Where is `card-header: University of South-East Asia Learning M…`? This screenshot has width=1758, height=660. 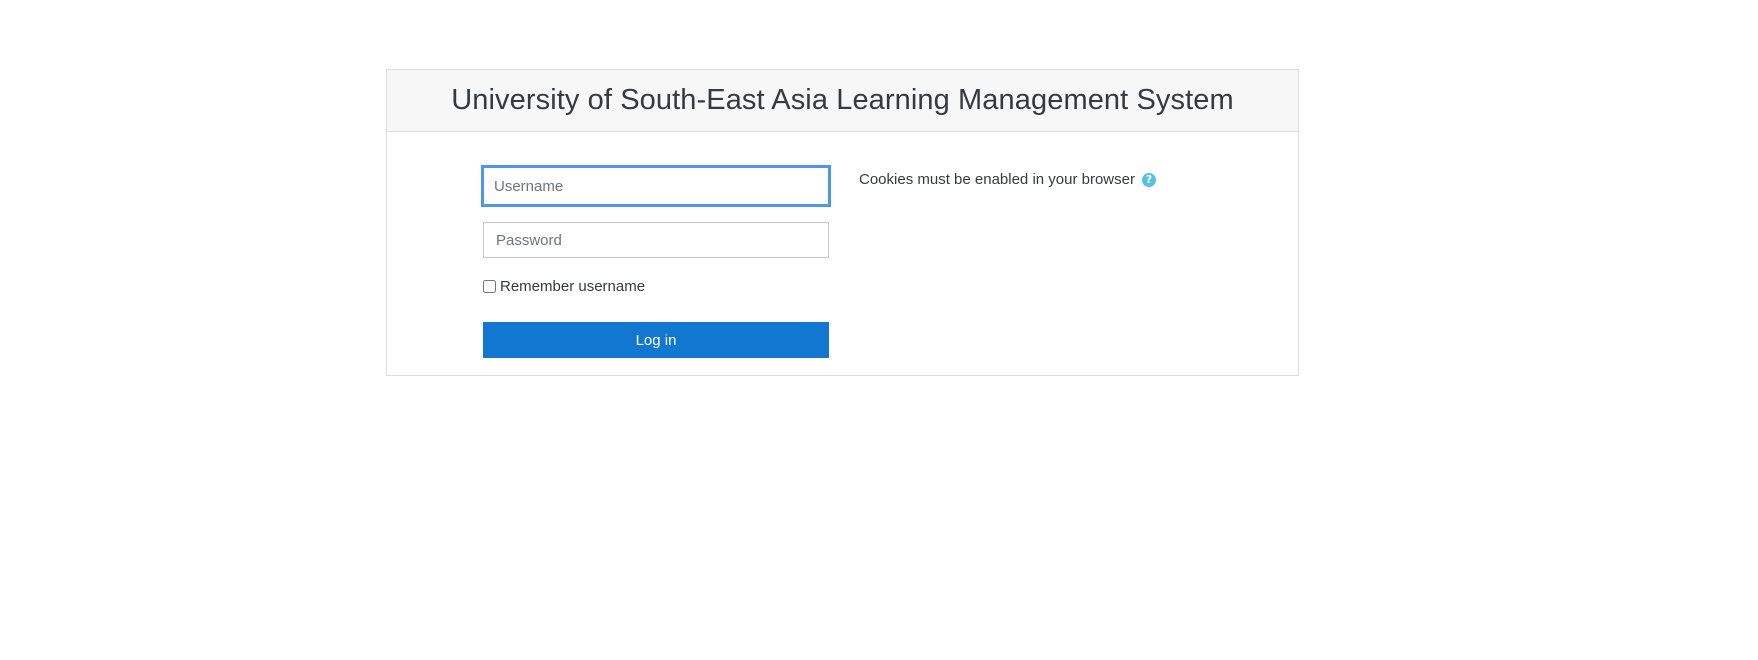 card-header: University of South-East Asia Learning M… is located at coordinates (842, 101).